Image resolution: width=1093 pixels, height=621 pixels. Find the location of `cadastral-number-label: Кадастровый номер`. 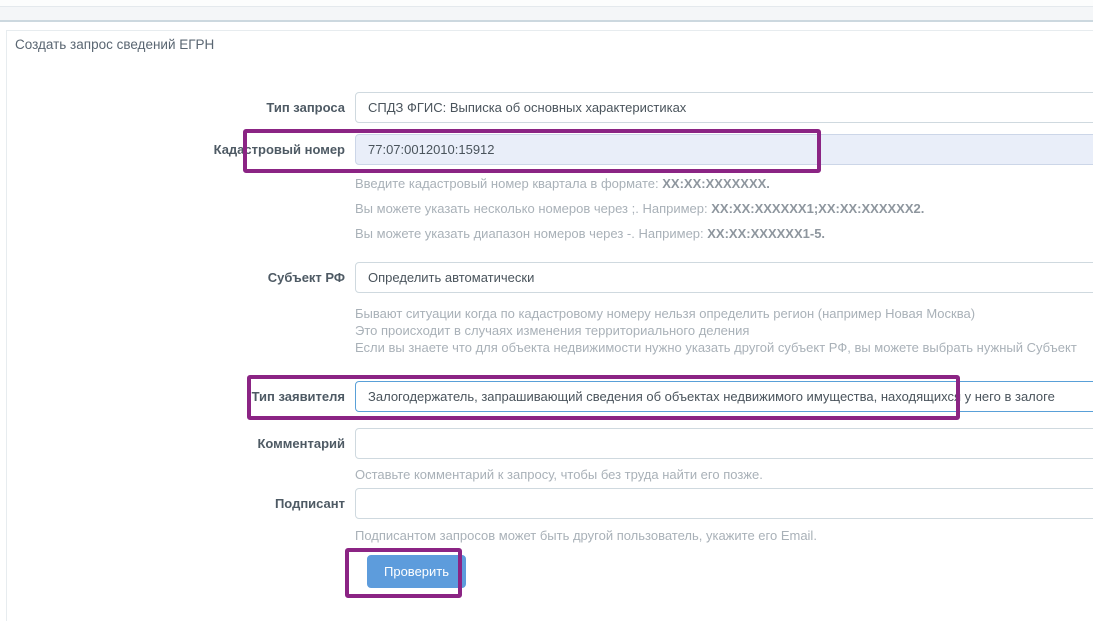

cadastral-number-label: Кадастровый номер is located at coordinates (279, 149).